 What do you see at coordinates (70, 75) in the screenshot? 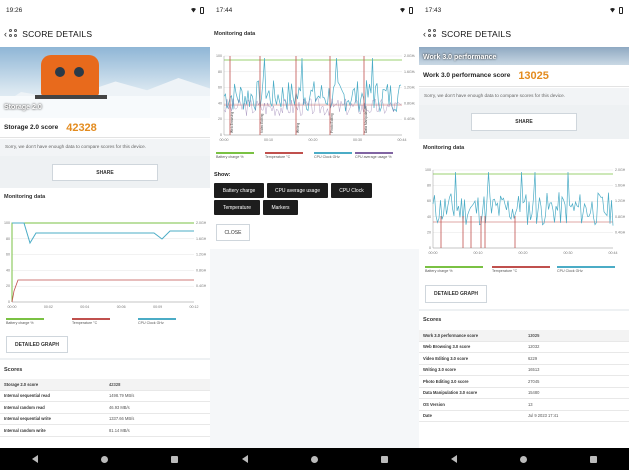
I see `orange-hut` at bounding box center [70, 75].